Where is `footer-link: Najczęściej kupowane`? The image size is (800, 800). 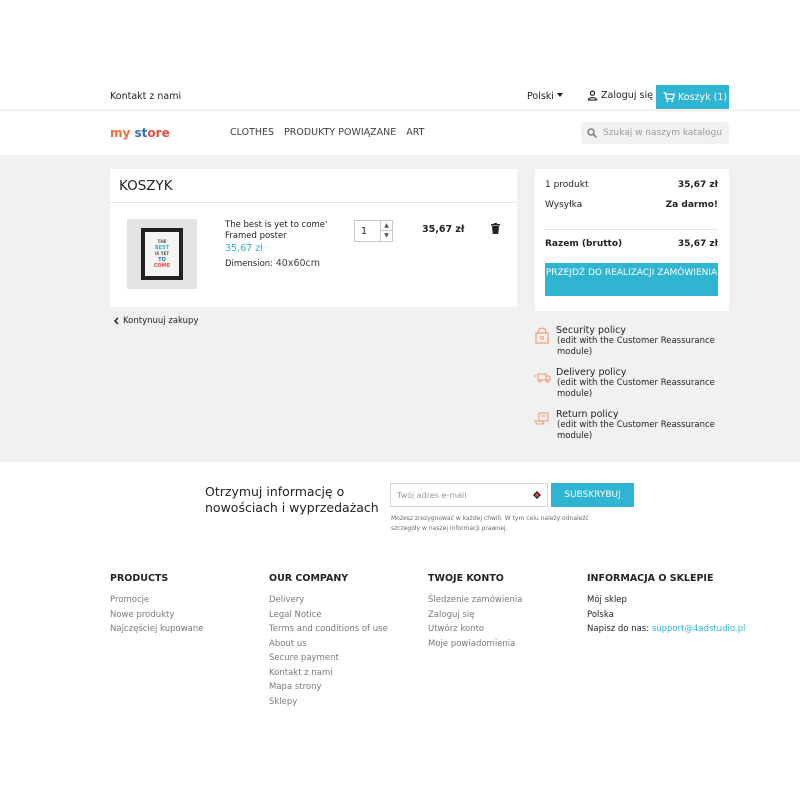
footer-link: Najczęściej kupowane is located at coordinates (156, 629).